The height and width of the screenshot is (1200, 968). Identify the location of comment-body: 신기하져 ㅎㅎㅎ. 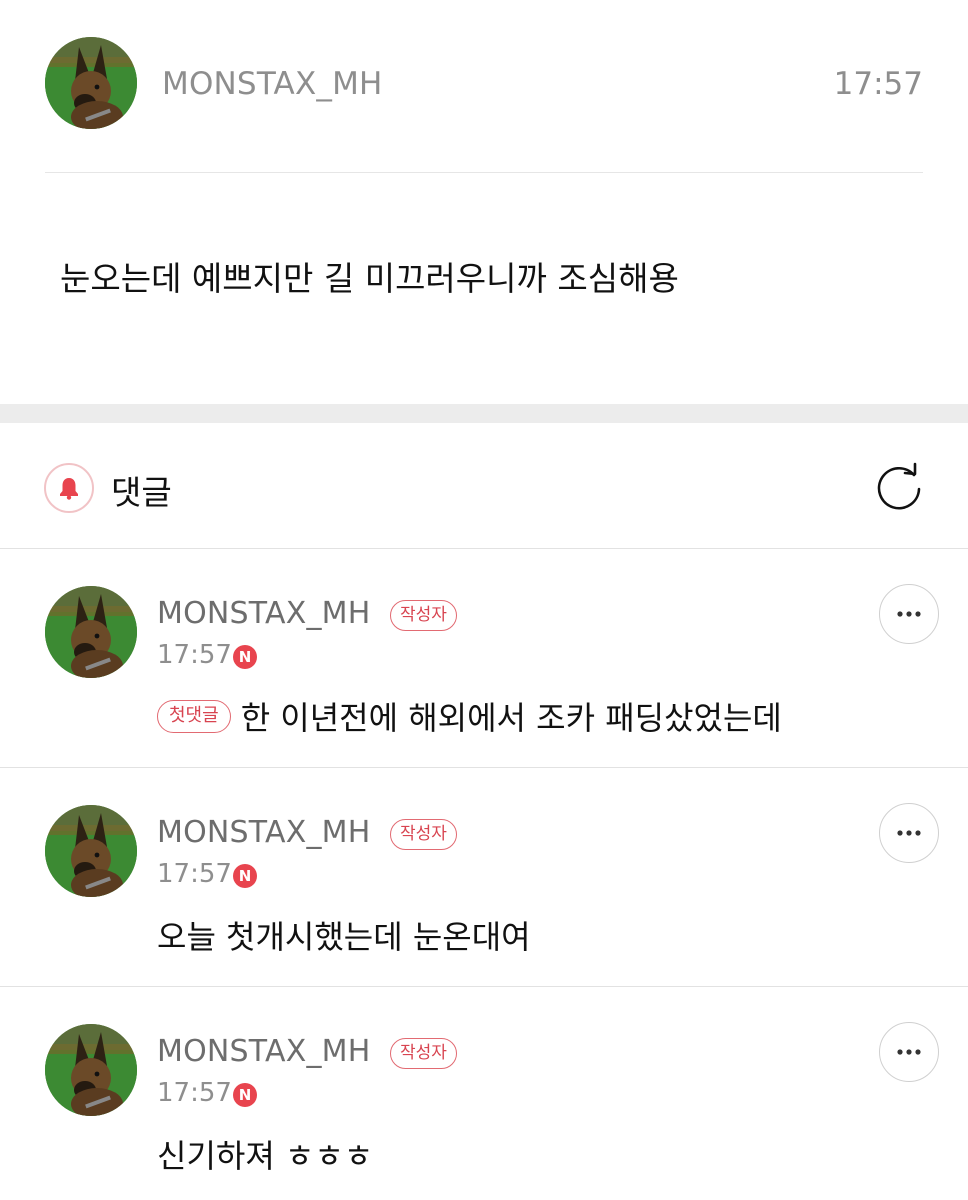
(265, 1154).